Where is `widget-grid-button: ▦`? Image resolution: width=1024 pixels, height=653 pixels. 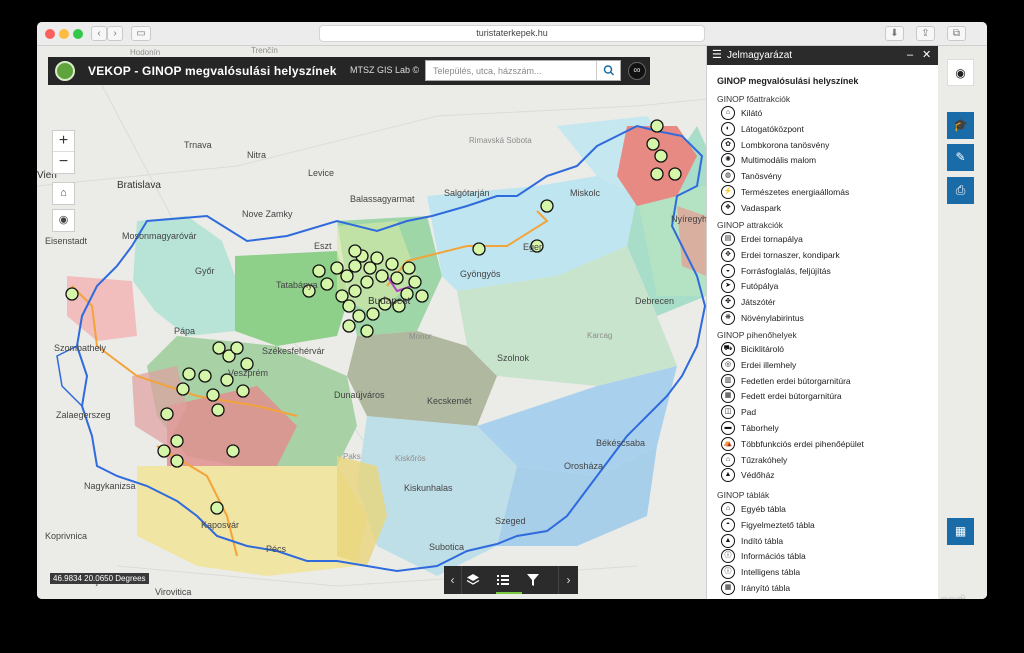
widget-grid-button: ▦ is located at coordinates (960, 531).